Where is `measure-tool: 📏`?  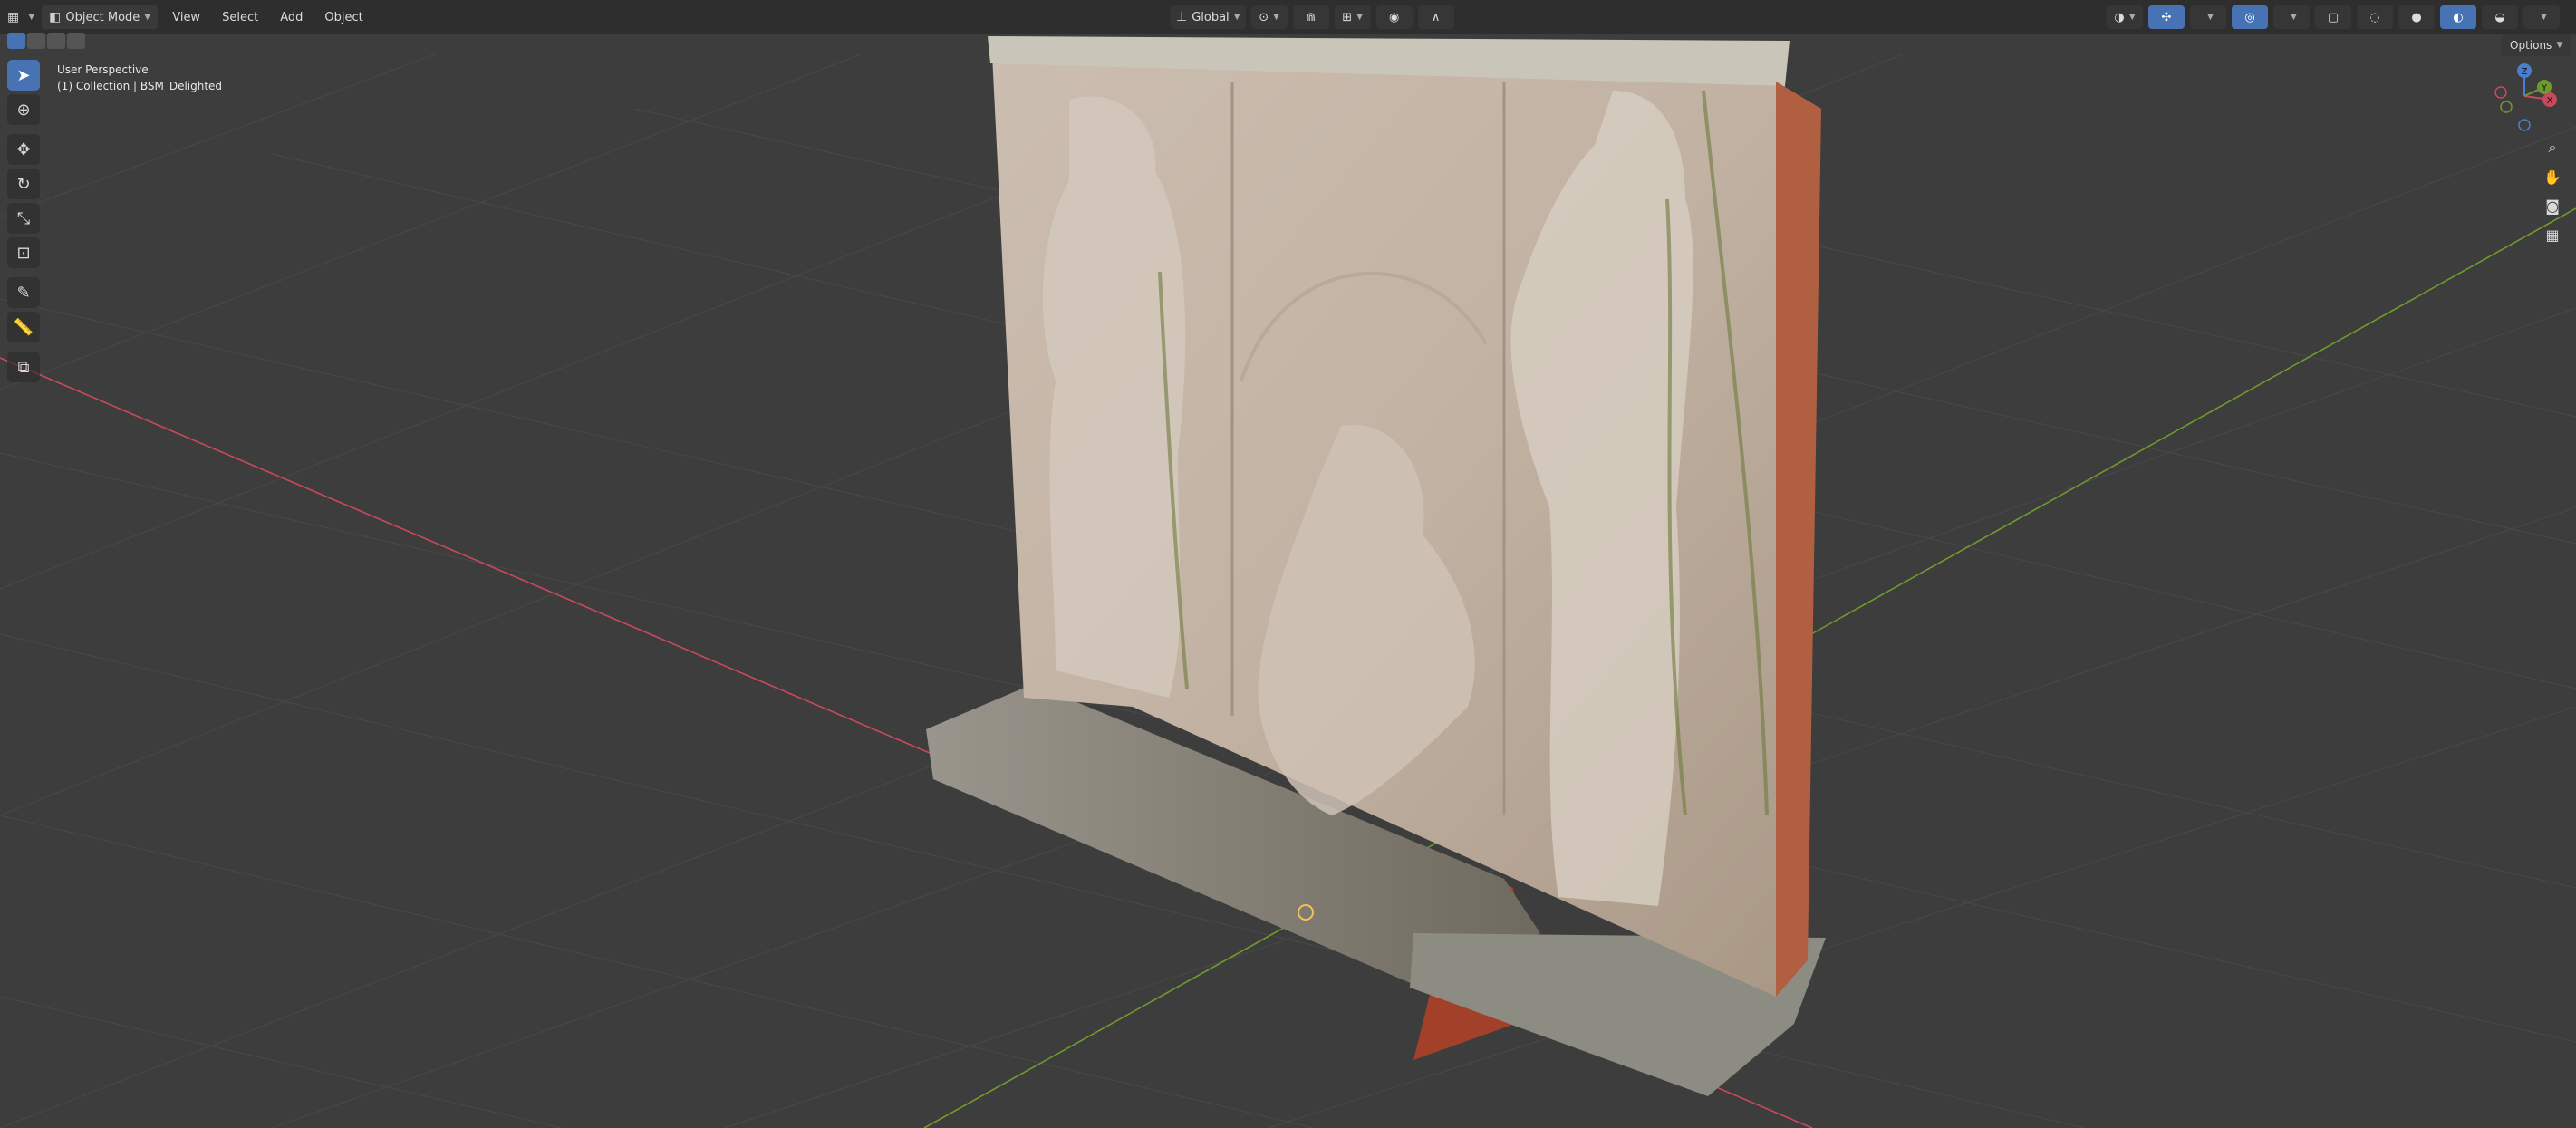 measure-tool: 📏 is located at coordinates (23, 327).